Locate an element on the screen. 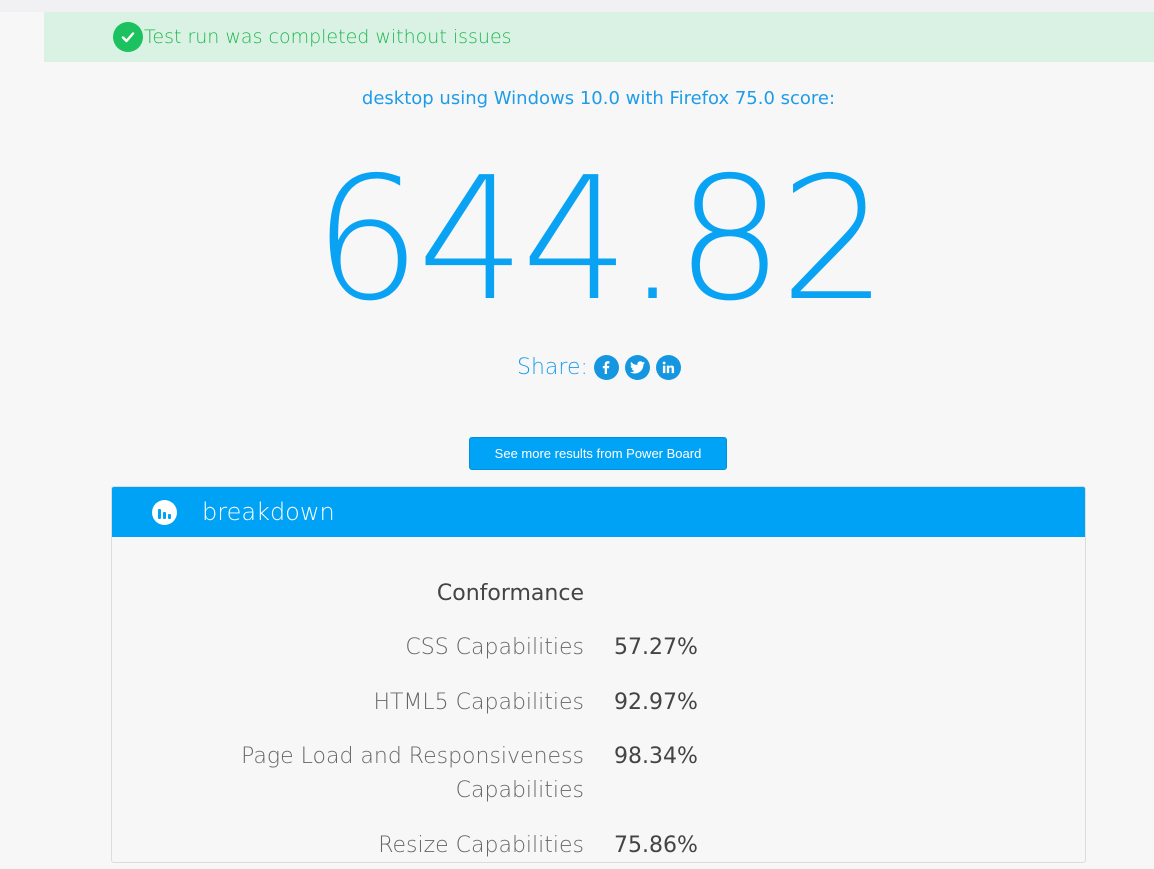 The width and height of the screenshot is (1154, 869). top-strip is located at coordinates (577, 6).